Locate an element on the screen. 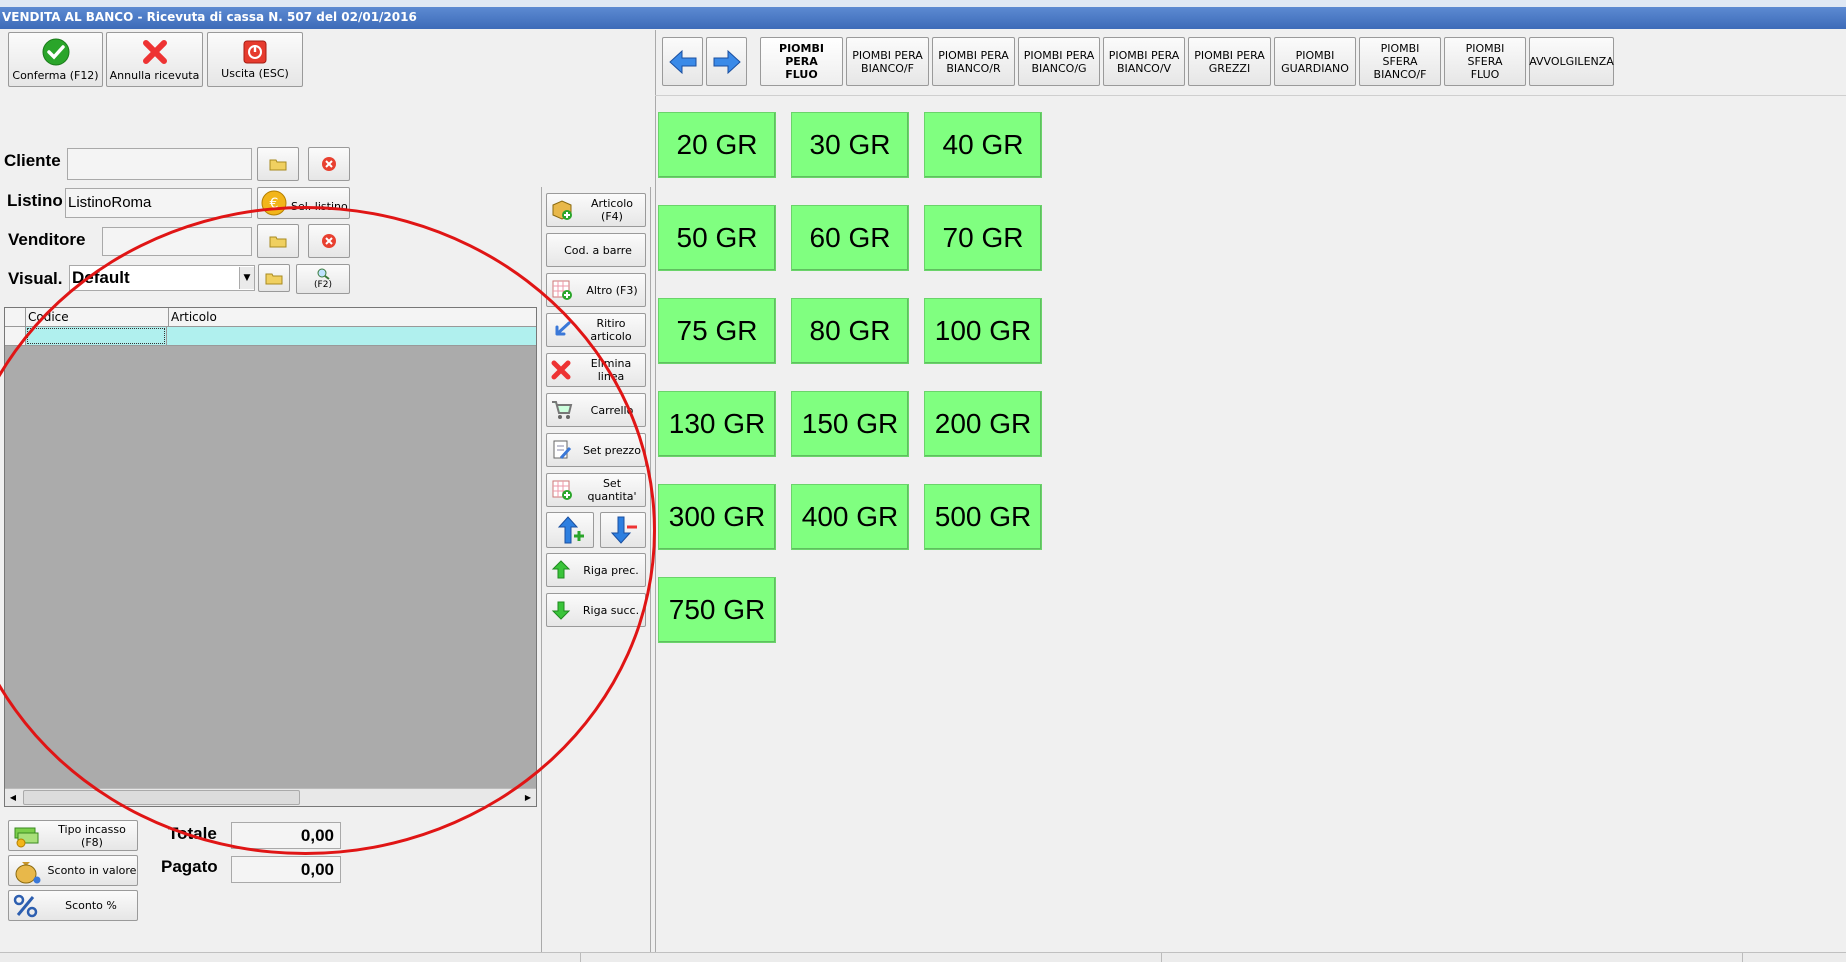  column-header-articolo: Articolo is located at coordinates (352, 317).